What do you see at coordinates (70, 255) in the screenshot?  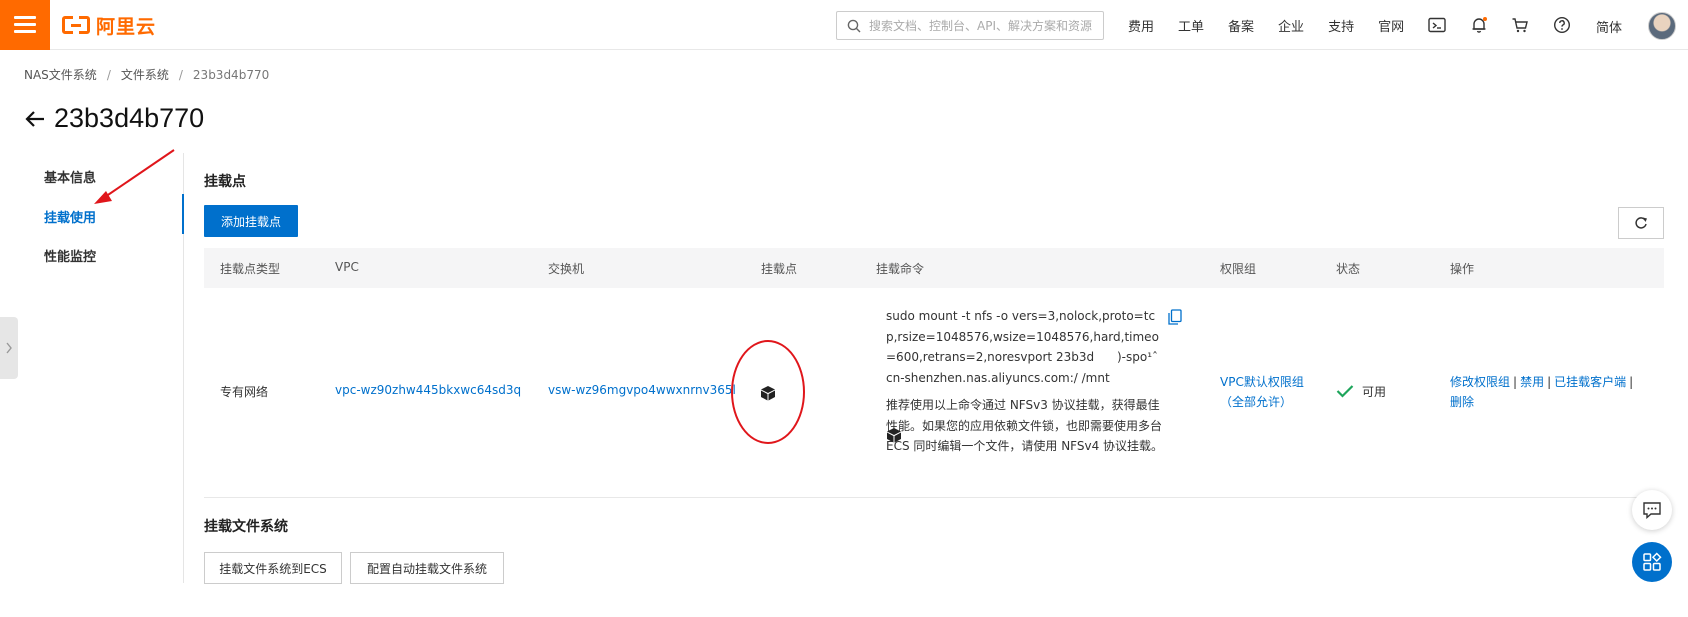 I see `side-item-performance: 性能监控` at bounding box center [70, 255].